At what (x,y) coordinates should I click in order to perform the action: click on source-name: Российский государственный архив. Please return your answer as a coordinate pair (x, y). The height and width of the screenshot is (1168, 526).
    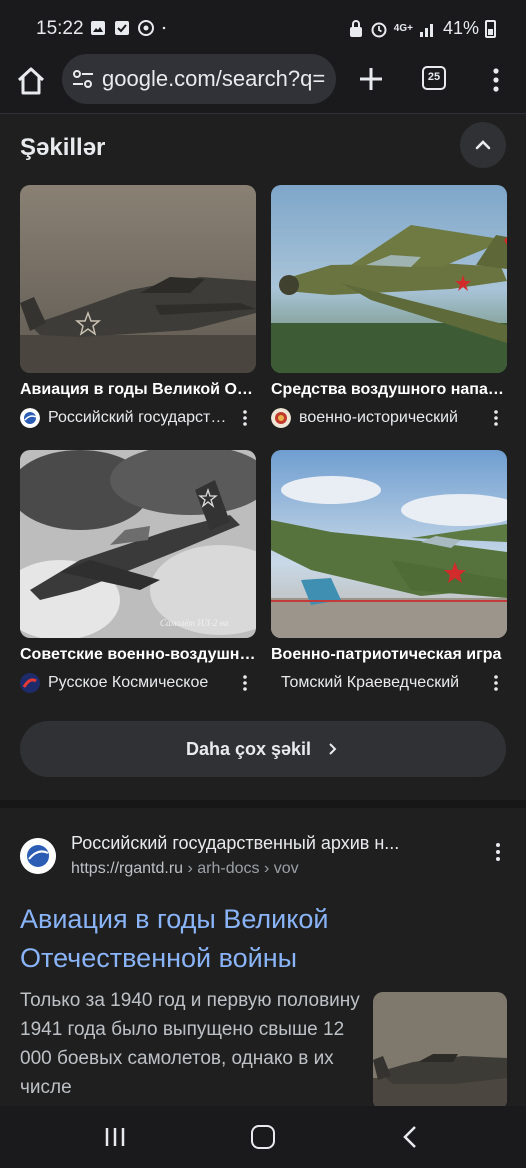
    Looking at the image, I should click on (138, 418).